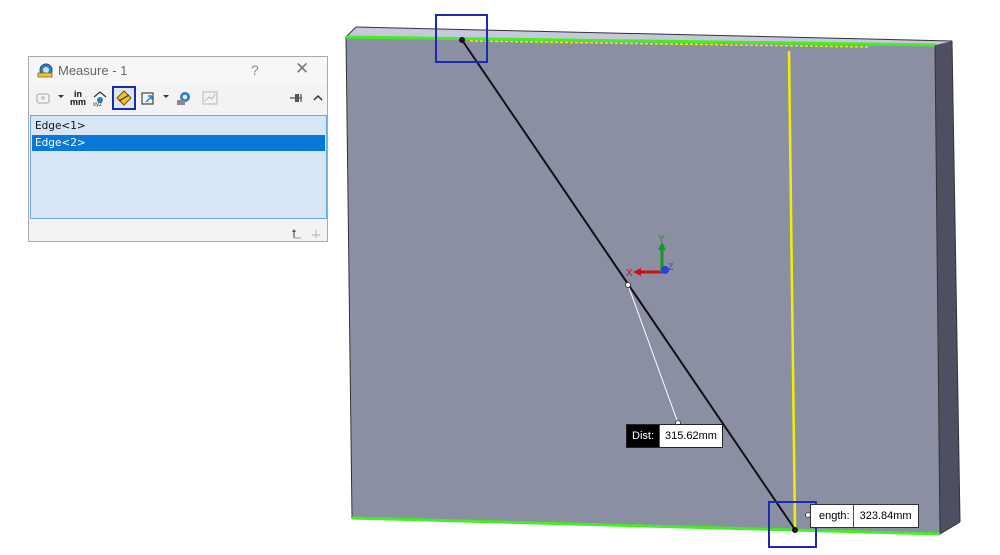 This screenshot has width=1000, height=555. Describe the element at coordinates (178, 143) in the screenshot. I see `list-item-selected: Edge<2>` at that location.